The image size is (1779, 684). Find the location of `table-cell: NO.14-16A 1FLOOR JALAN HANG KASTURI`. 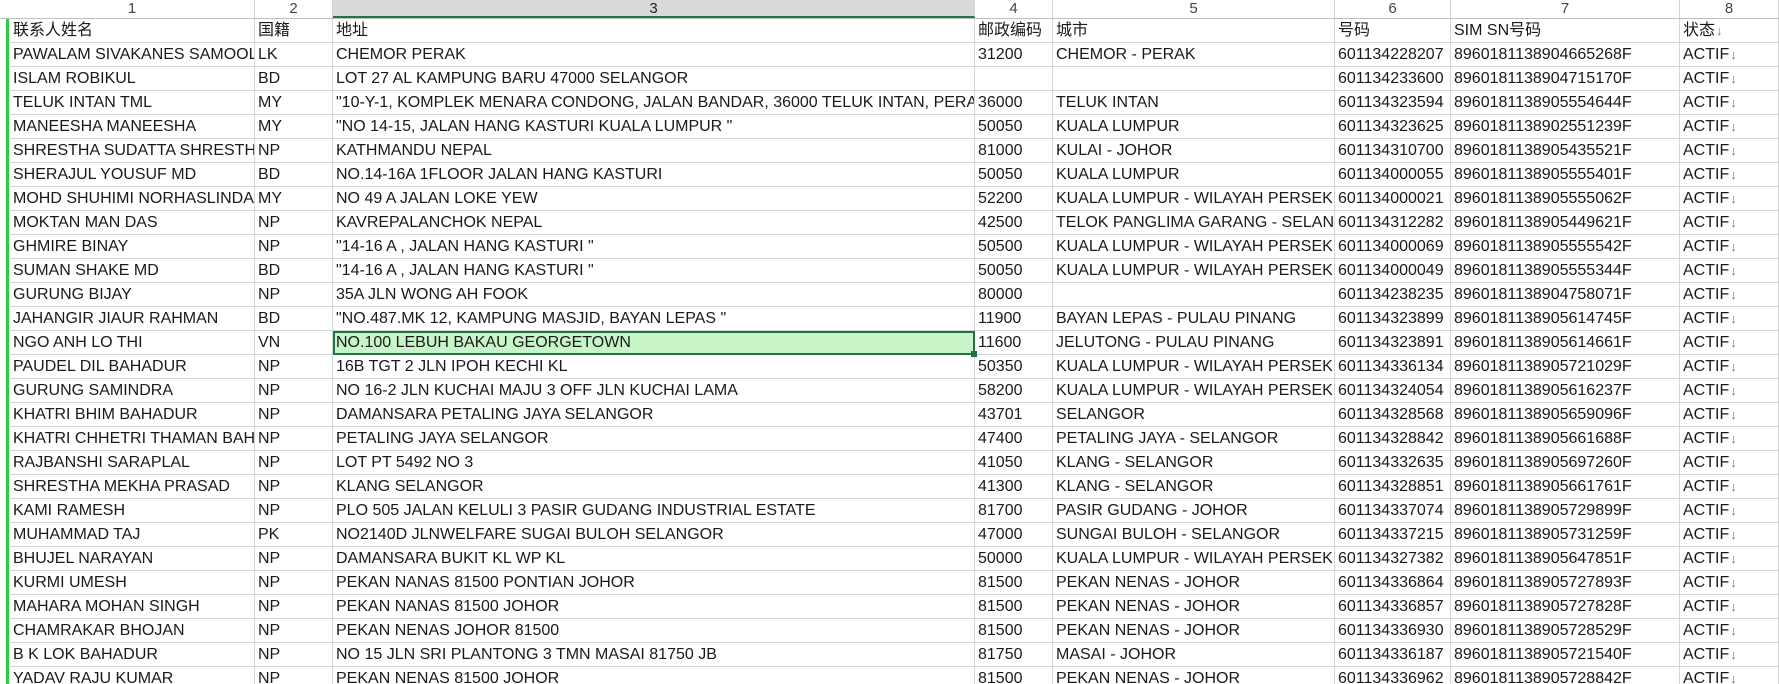

table-cell: NO.14-16A 1FLOOR JALAN HANG KASTURI is located at coordinates (654, 175).